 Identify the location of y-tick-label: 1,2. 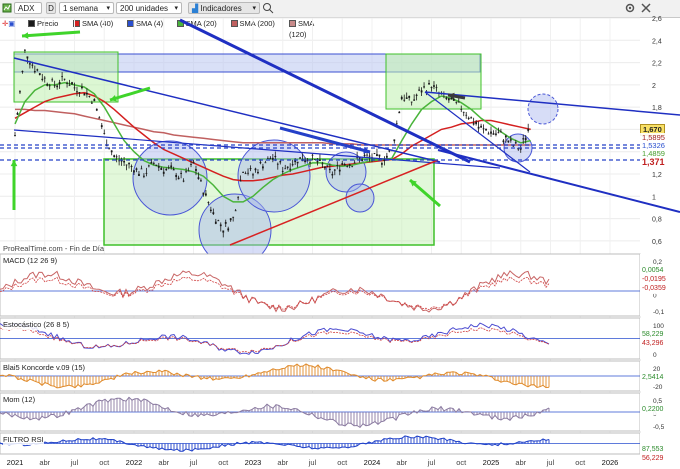
(657, 175).